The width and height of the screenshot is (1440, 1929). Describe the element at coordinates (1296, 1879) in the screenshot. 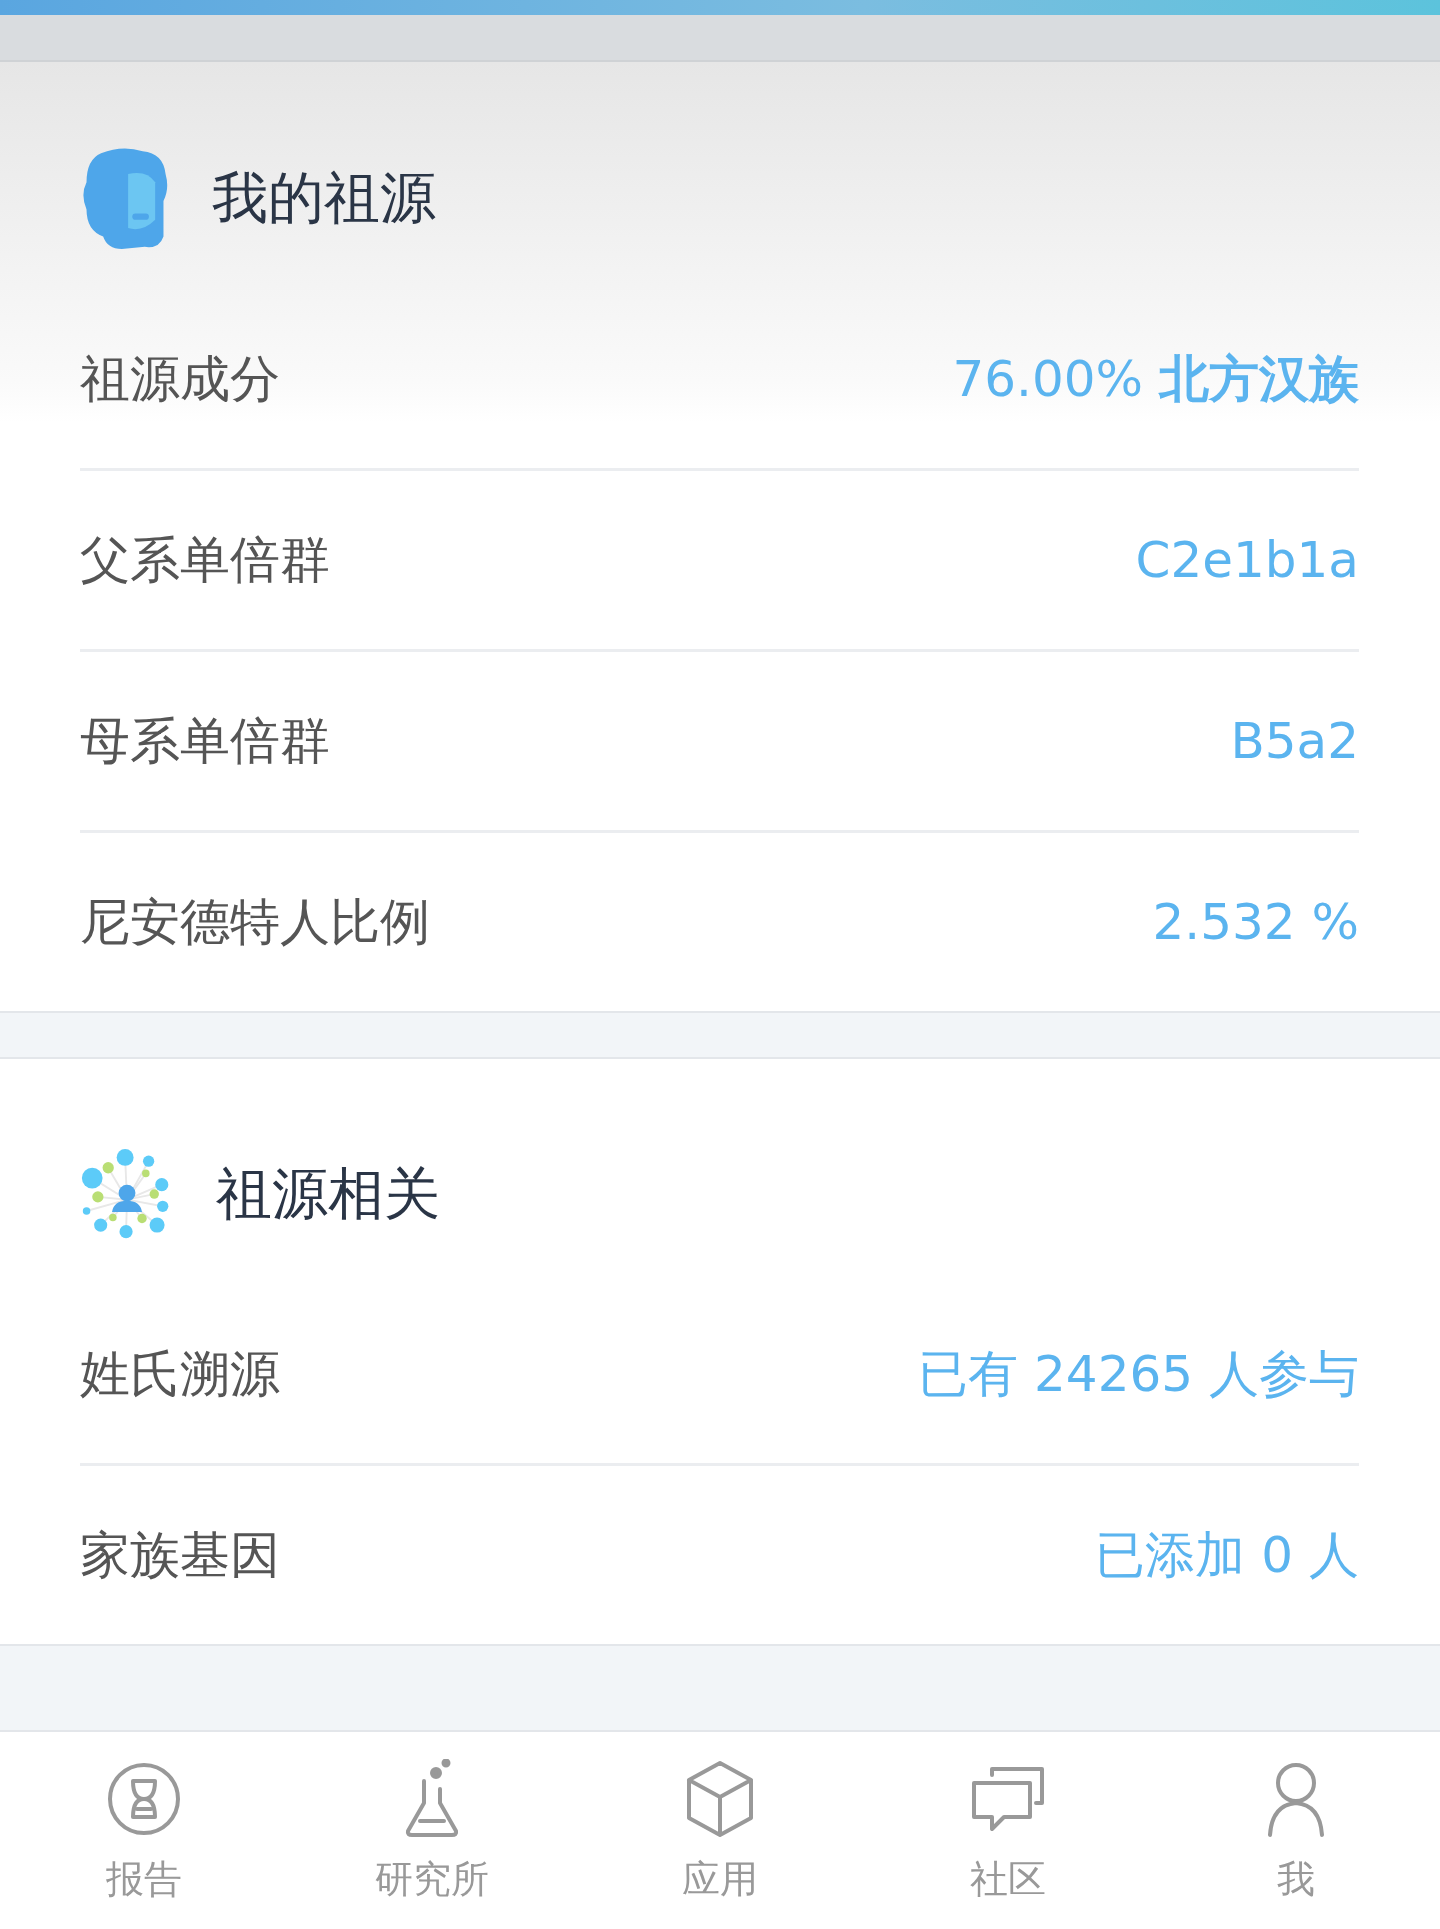

I see `tab-label: 我` at that location.